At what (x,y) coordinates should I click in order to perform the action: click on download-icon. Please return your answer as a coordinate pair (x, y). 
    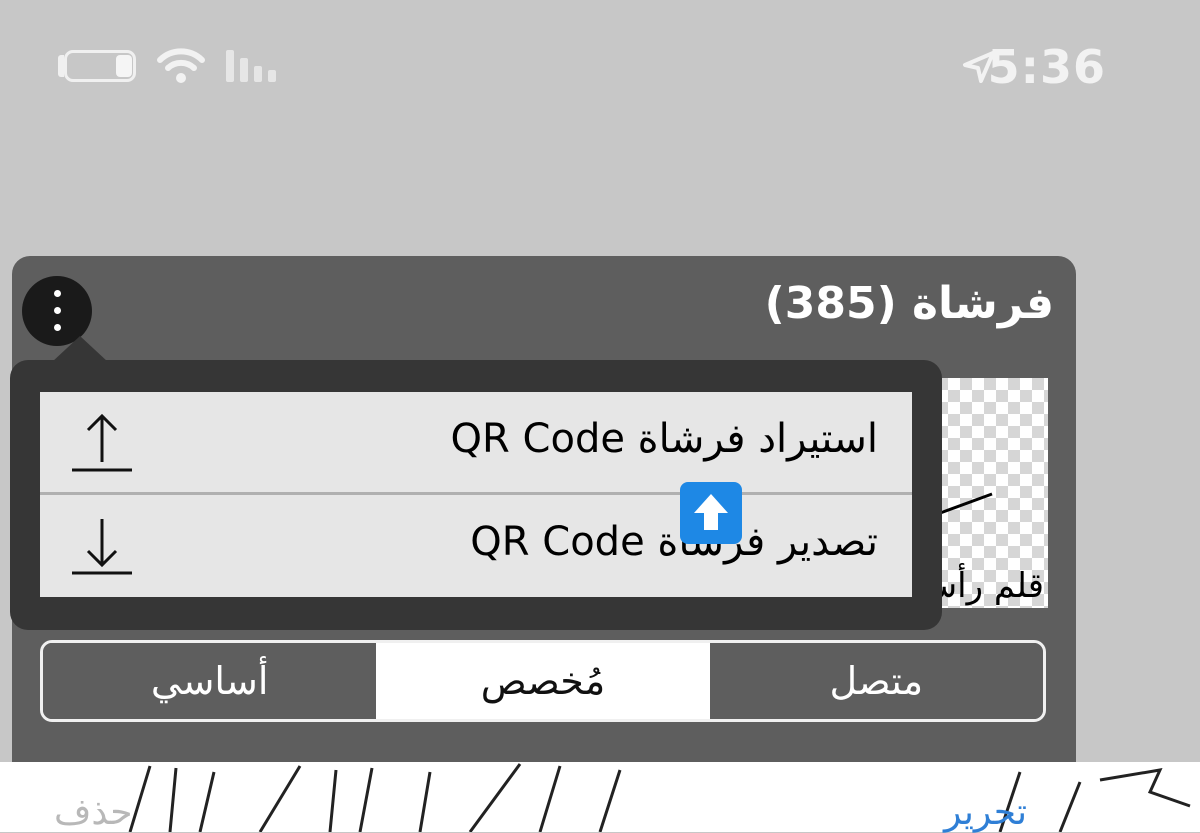
    Looking at the image, I should click on (102, 547).